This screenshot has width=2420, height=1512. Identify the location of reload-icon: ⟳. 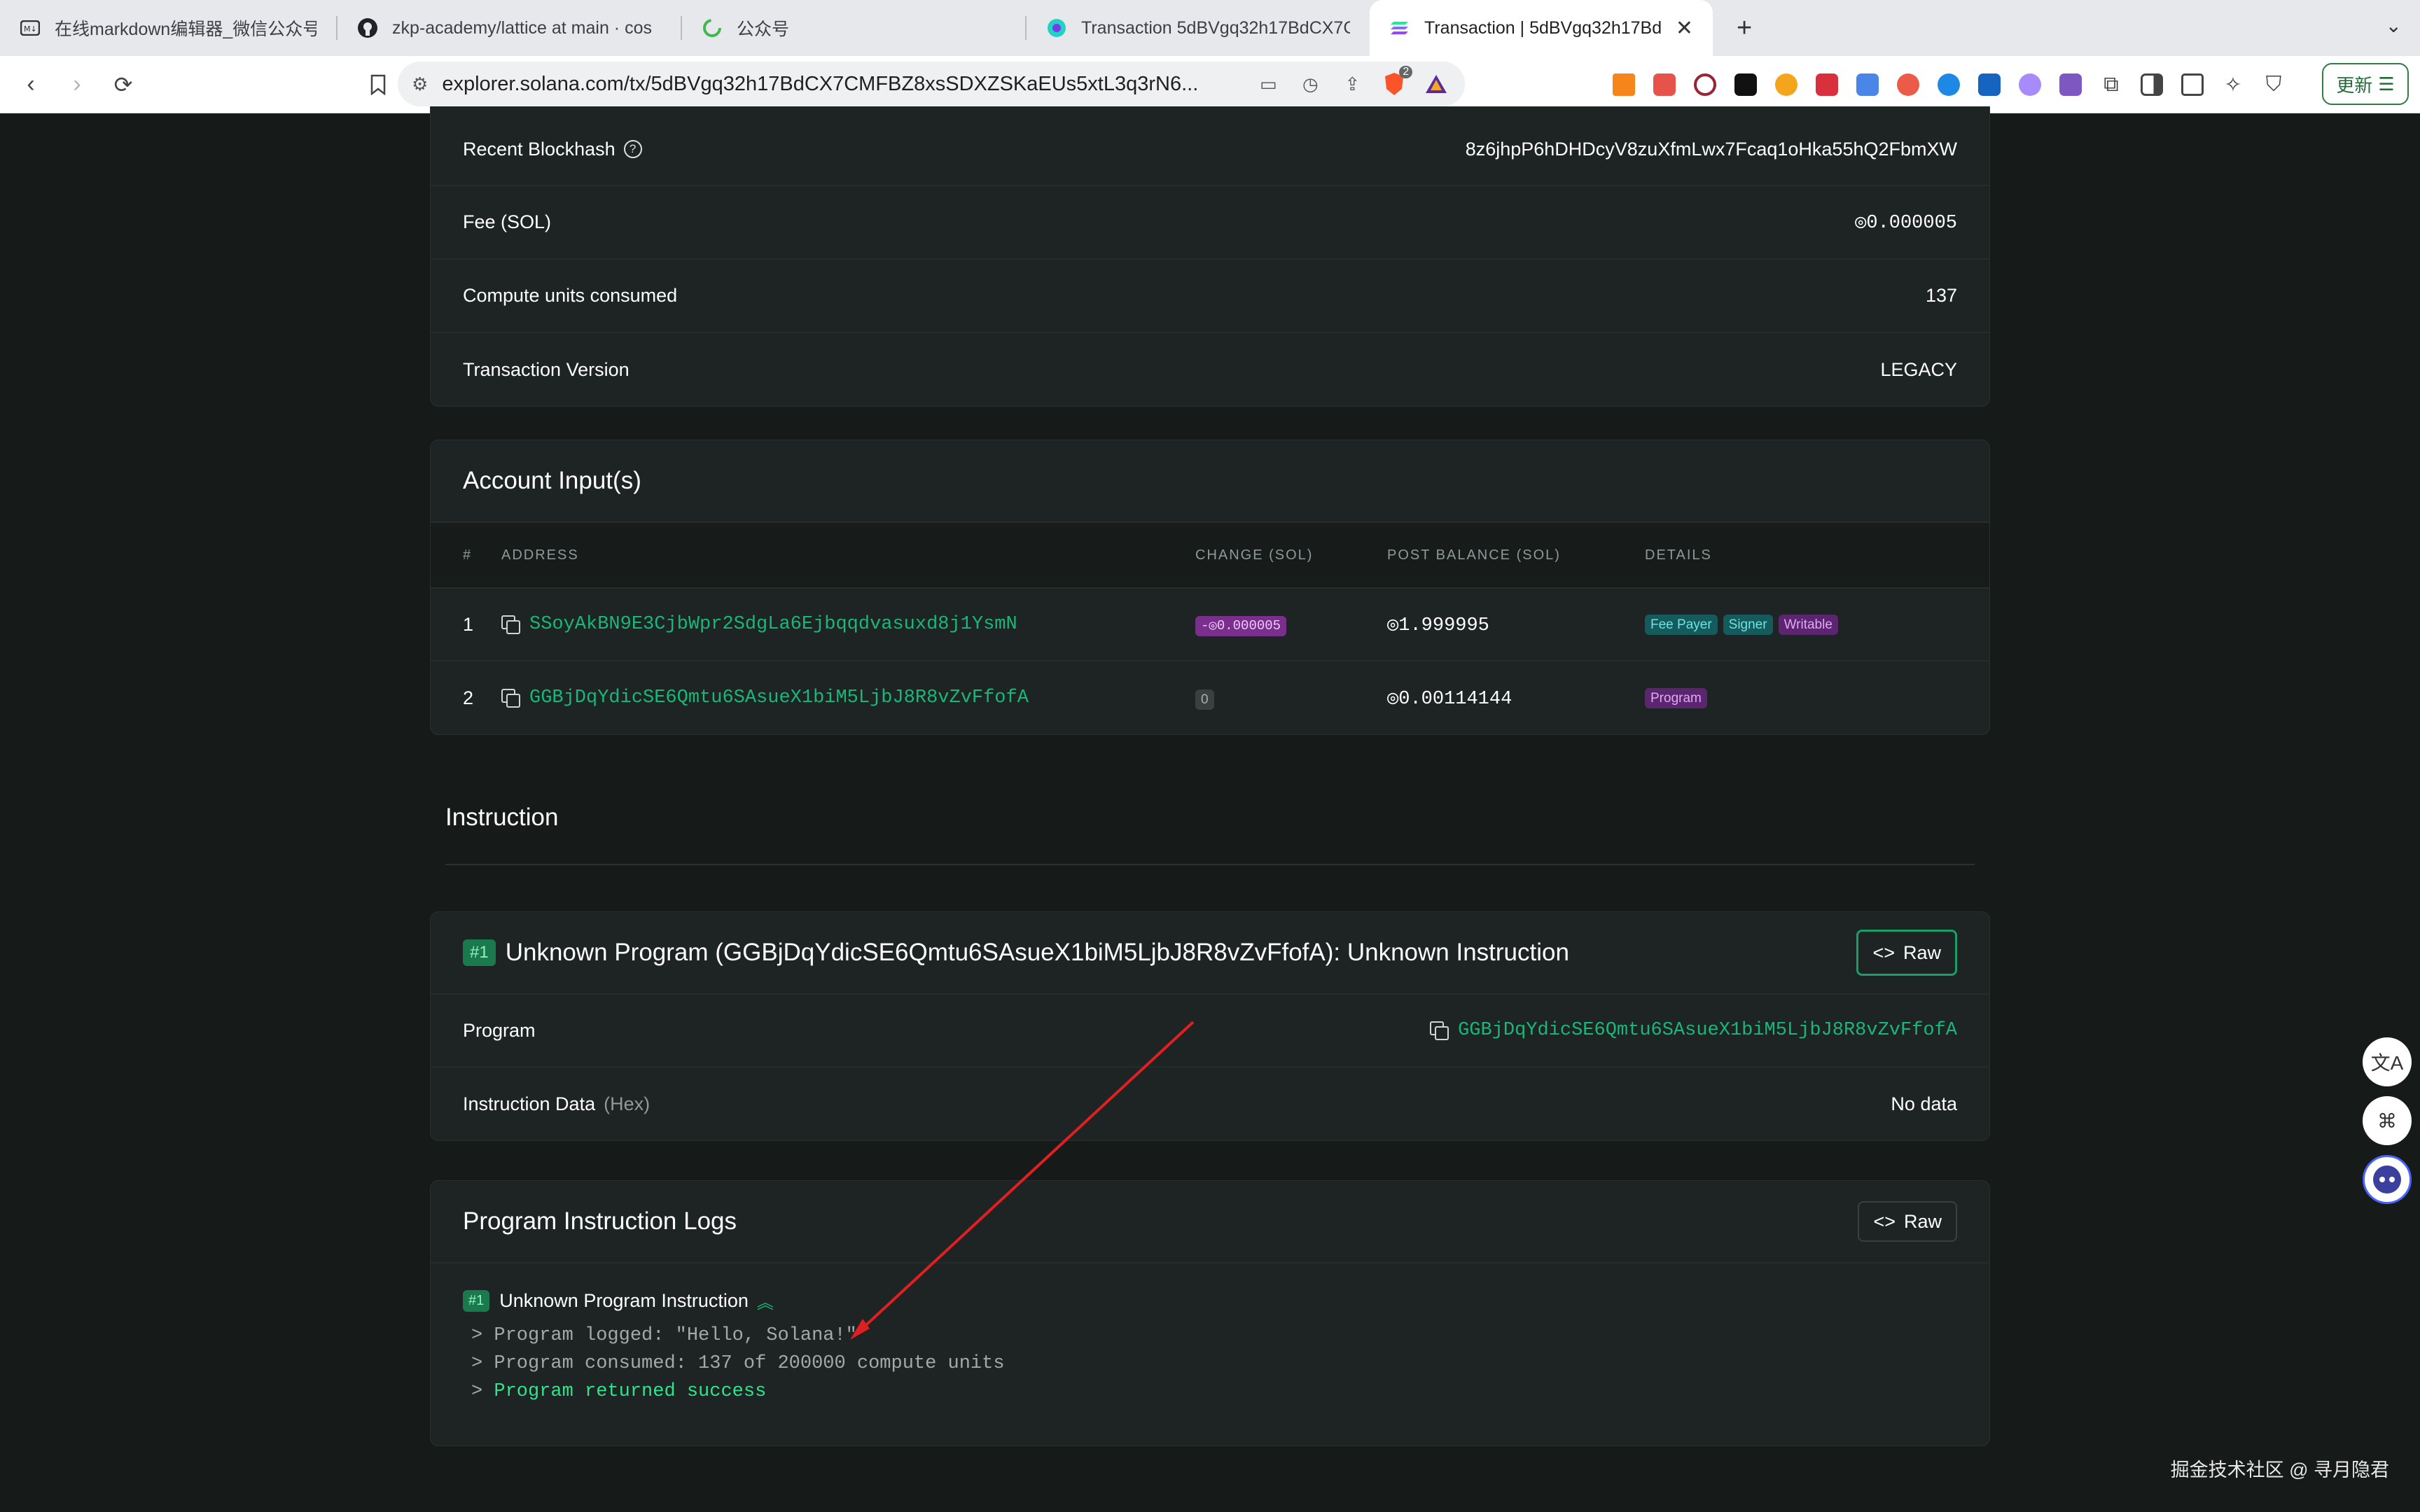
(123, 84).